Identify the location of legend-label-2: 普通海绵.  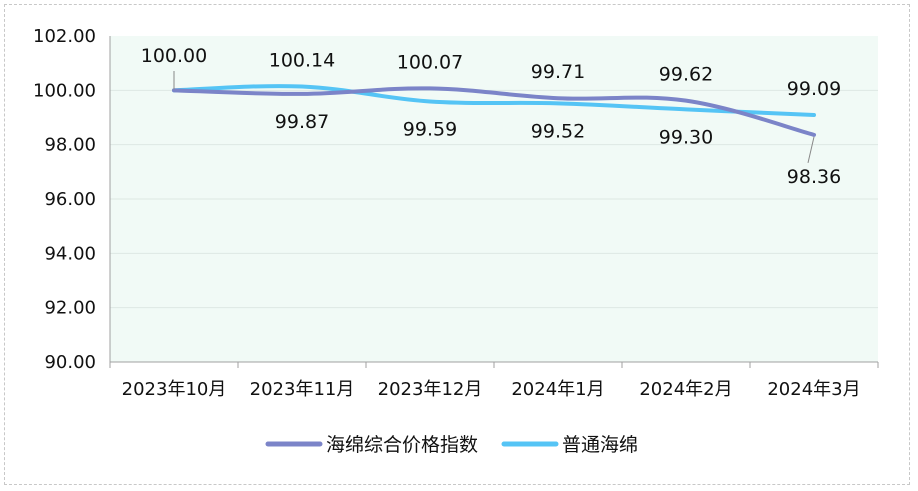
(600, 445).